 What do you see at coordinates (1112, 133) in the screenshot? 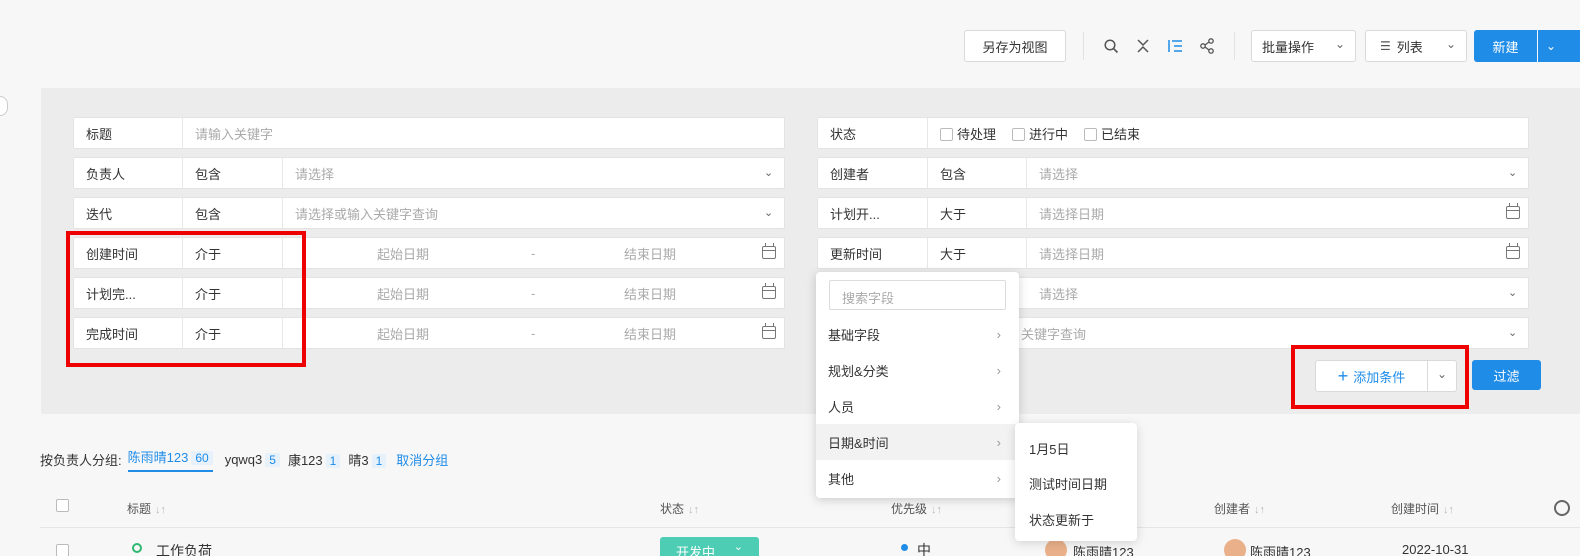
I see `status-option-closed: 已结束` at bounding box center [1112, 133].